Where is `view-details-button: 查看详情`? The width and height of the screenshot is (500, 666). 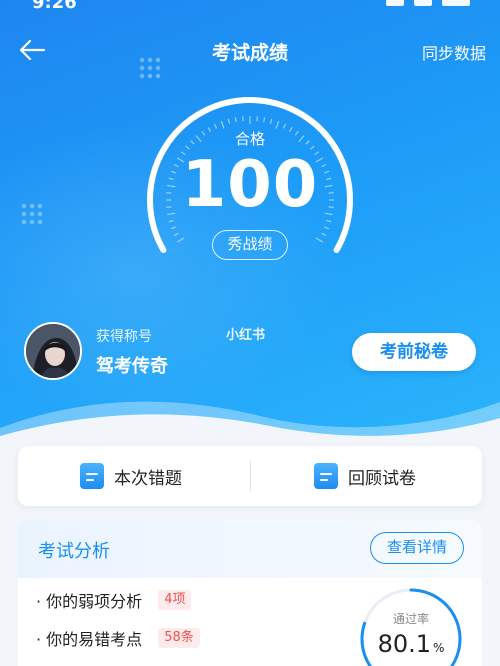 view-details-button: 查看详情 is located at coordinates (417, 548).